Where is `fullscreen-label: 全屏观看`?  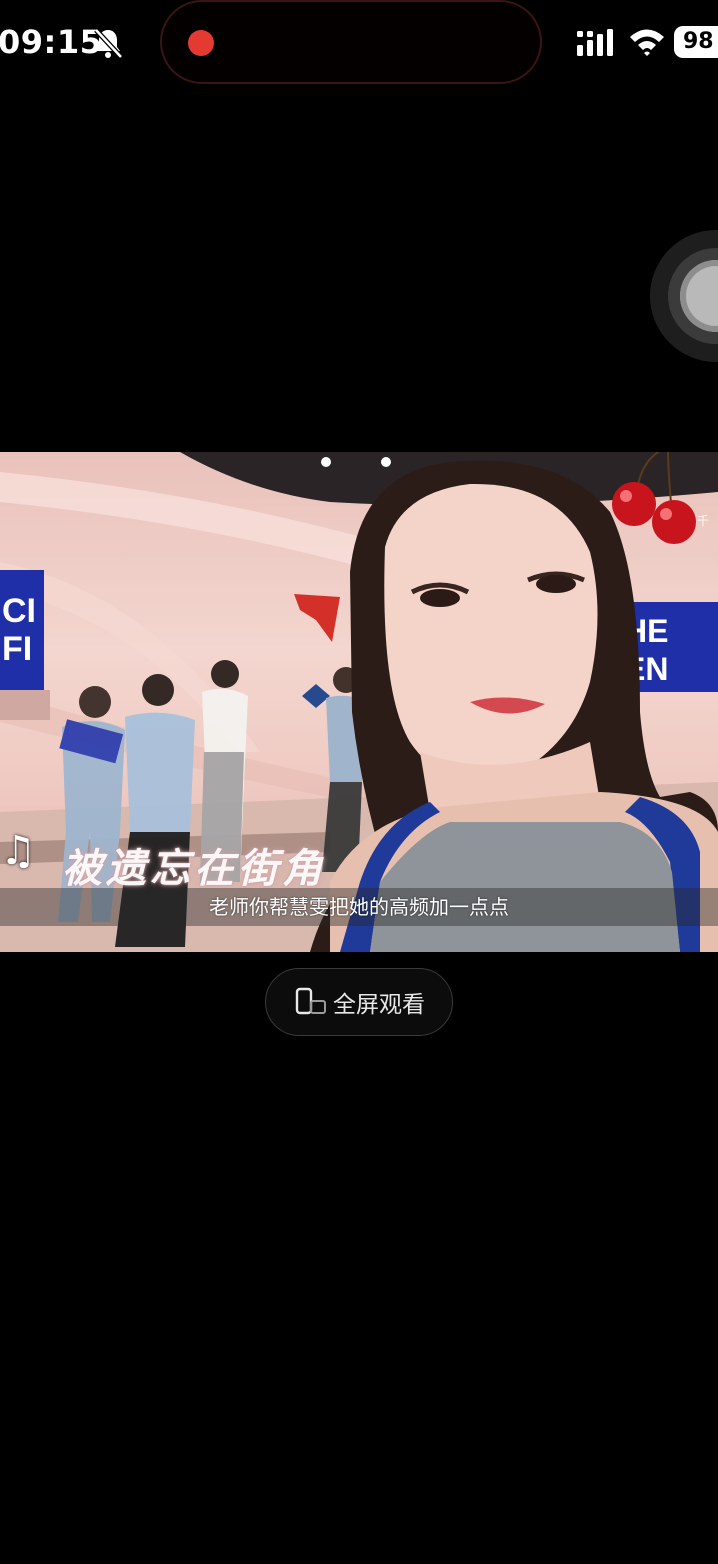
fullscreen-label: 全屏观看 is located at coordinates (379, 1005).